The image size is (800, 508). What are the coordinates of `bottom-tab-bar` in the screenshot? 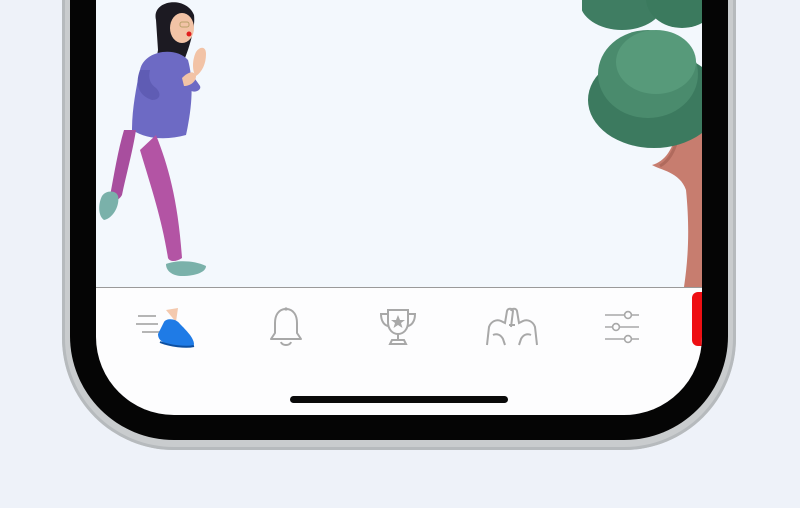 It's located at (399, 328).